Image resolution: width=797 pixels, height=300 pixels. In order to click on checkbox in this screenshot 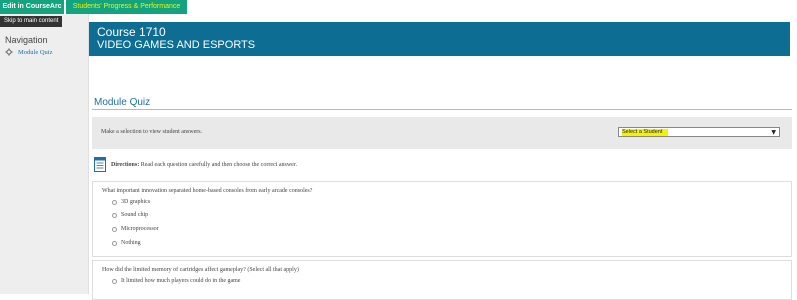, I will do `click(114, 281)`.